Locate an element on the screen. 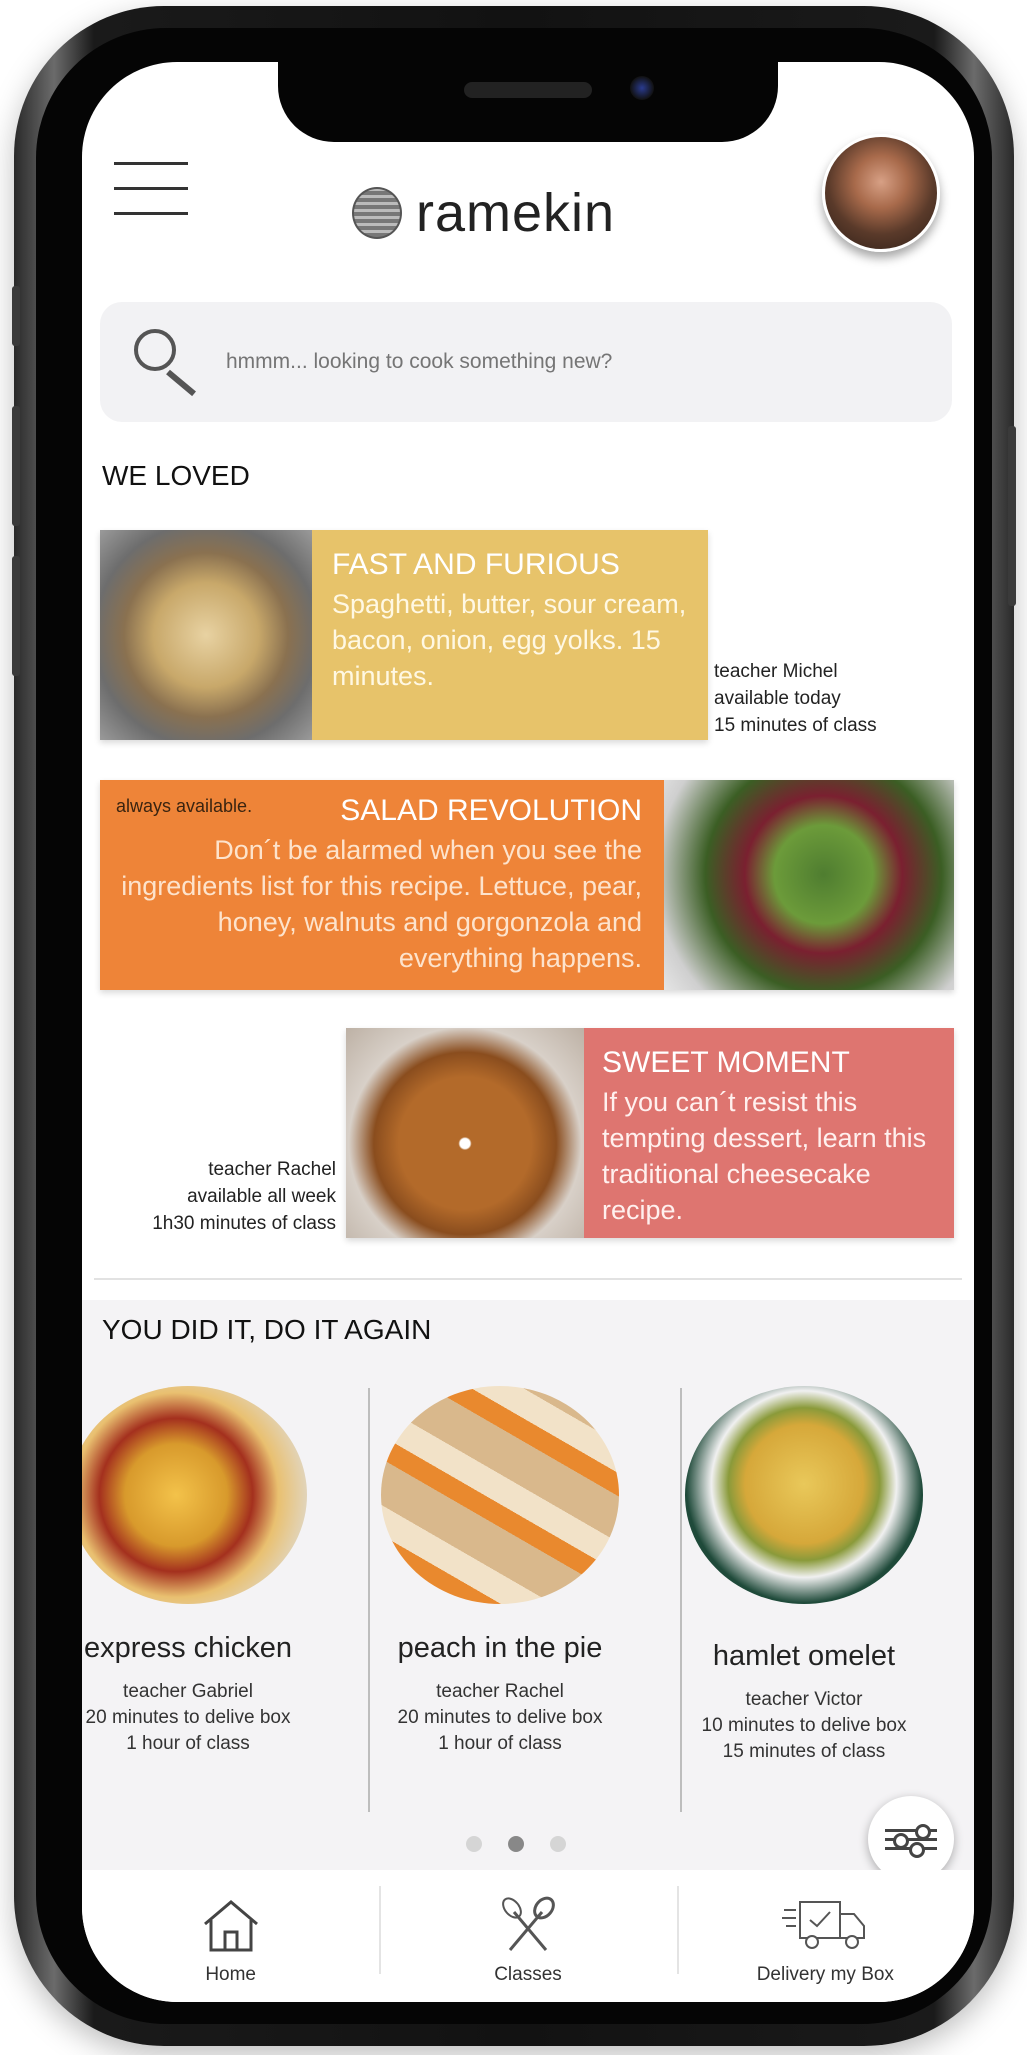  tab-label: Delivery my Box is located at coordinates (825, 1974).